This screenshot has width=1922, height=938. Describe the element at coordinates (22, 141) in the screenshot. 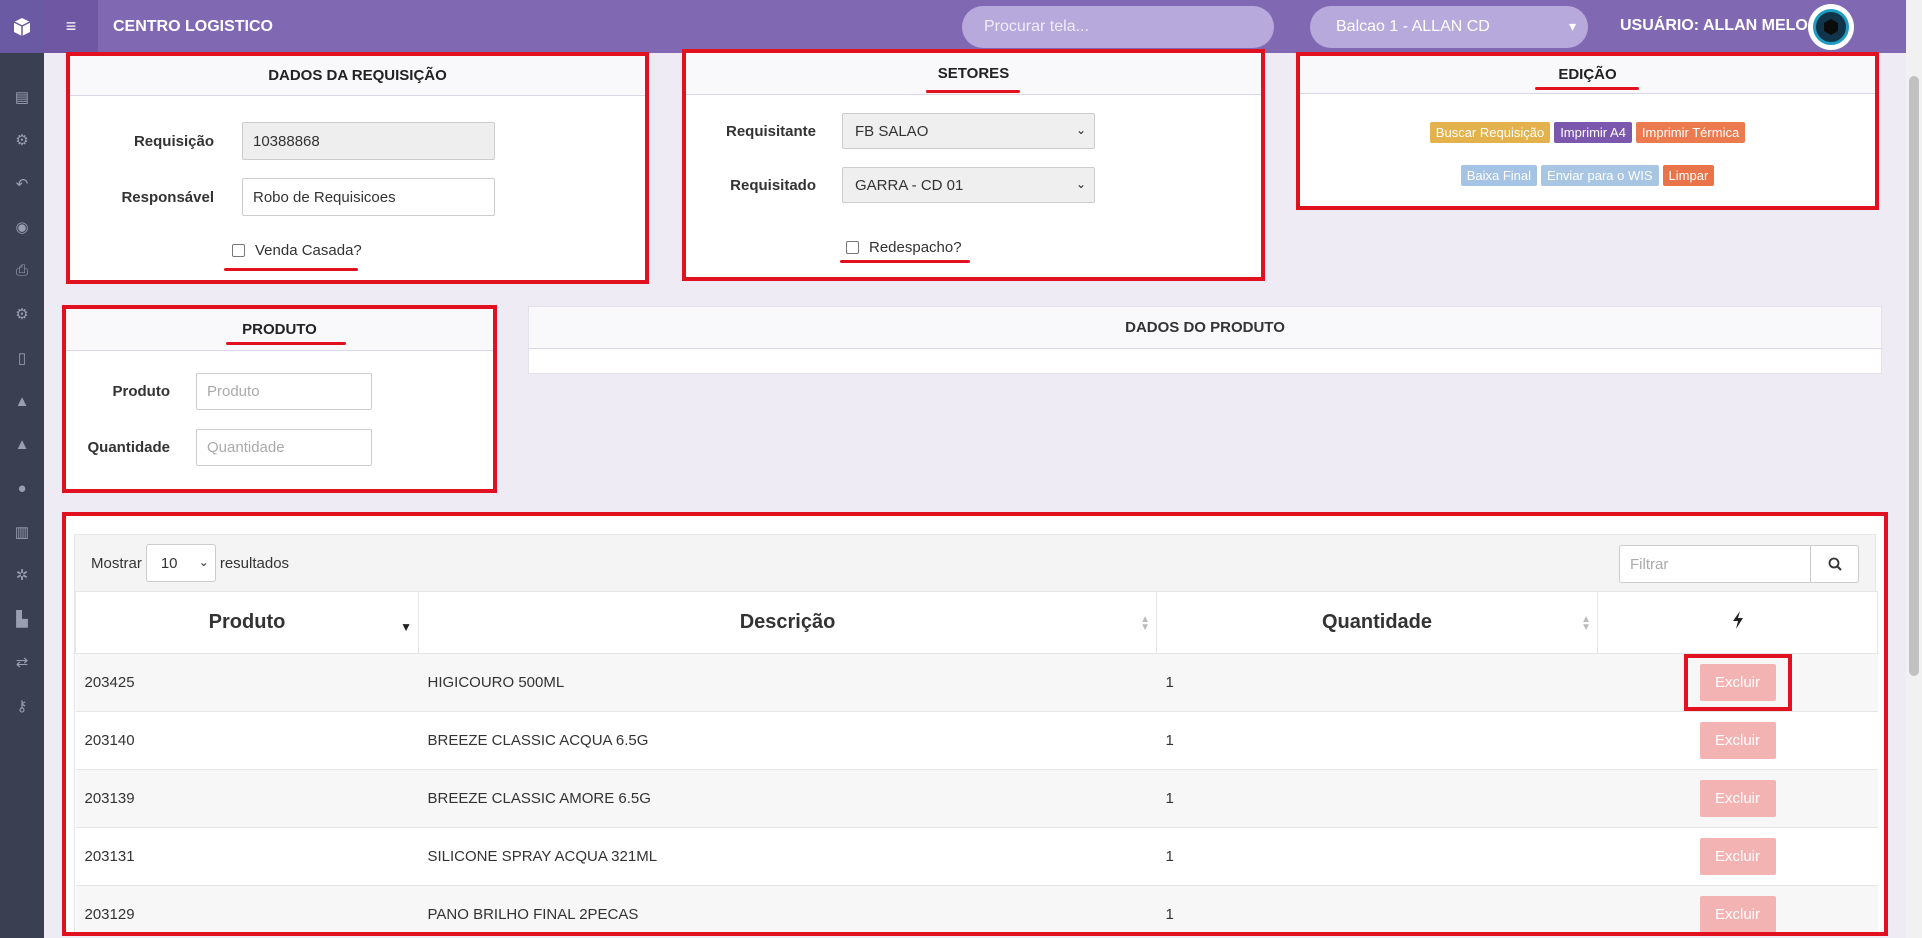

I see `sidebar-boxes-icon: ⚙` at that location.